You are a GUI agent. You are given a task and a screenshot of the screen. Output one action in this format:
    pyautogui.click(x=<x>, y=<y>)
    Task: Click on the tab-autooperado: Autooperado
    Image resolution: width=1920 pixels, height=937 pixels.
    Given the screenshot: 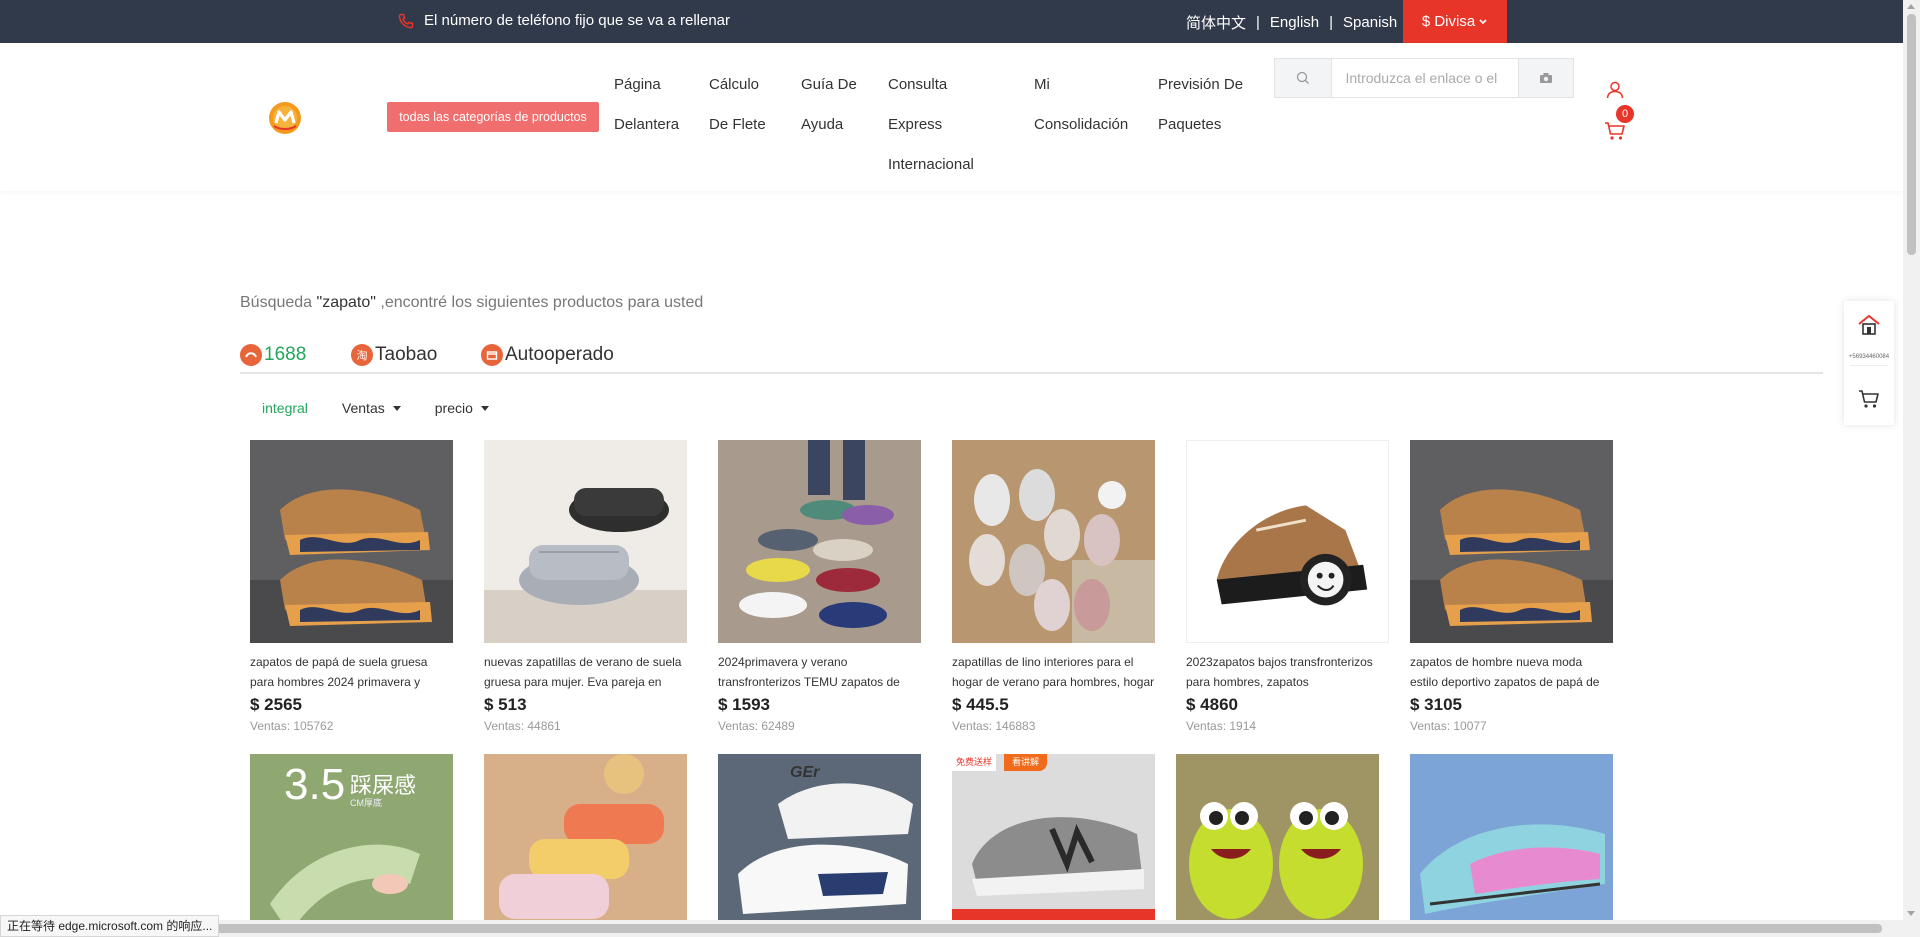 What is the action you would take?
    pyautogui.click(x=547, y=355)
    